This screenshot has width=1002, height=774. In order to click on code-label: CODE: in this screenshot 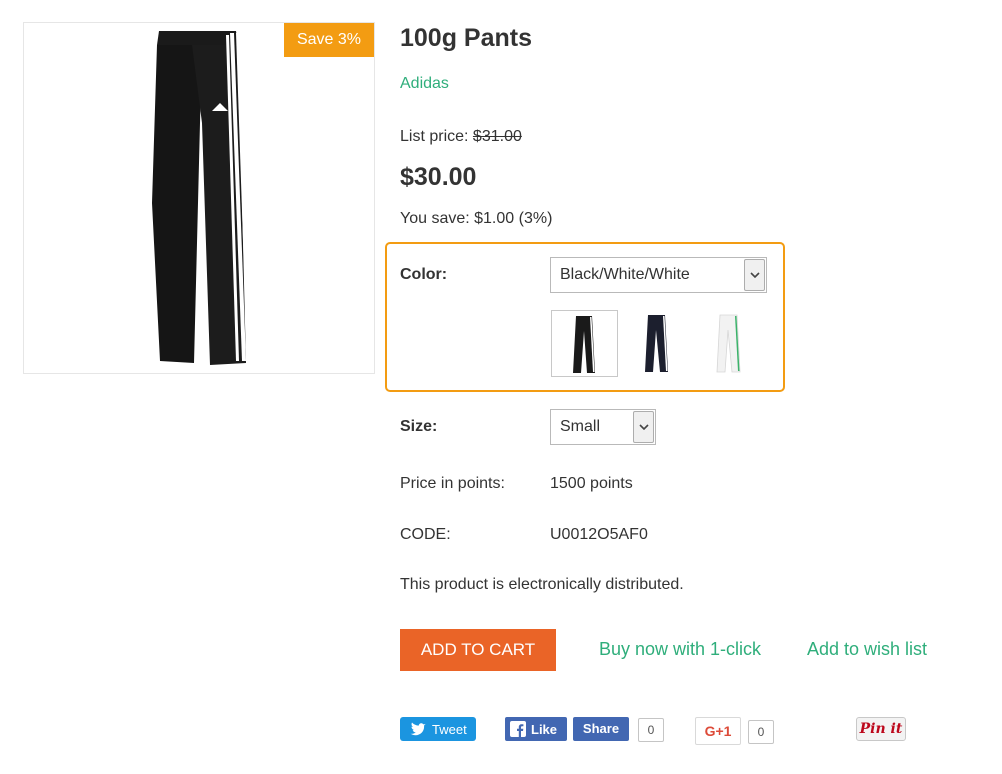, I will do `click(425, 534)`.